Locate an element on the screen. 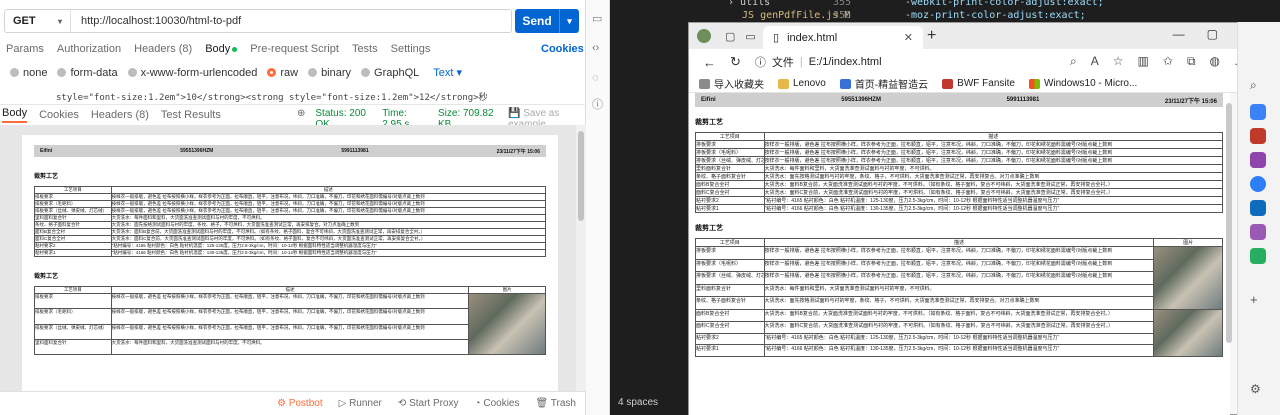  radio-graphql: GraphQL is located at coordinates (390, 73).